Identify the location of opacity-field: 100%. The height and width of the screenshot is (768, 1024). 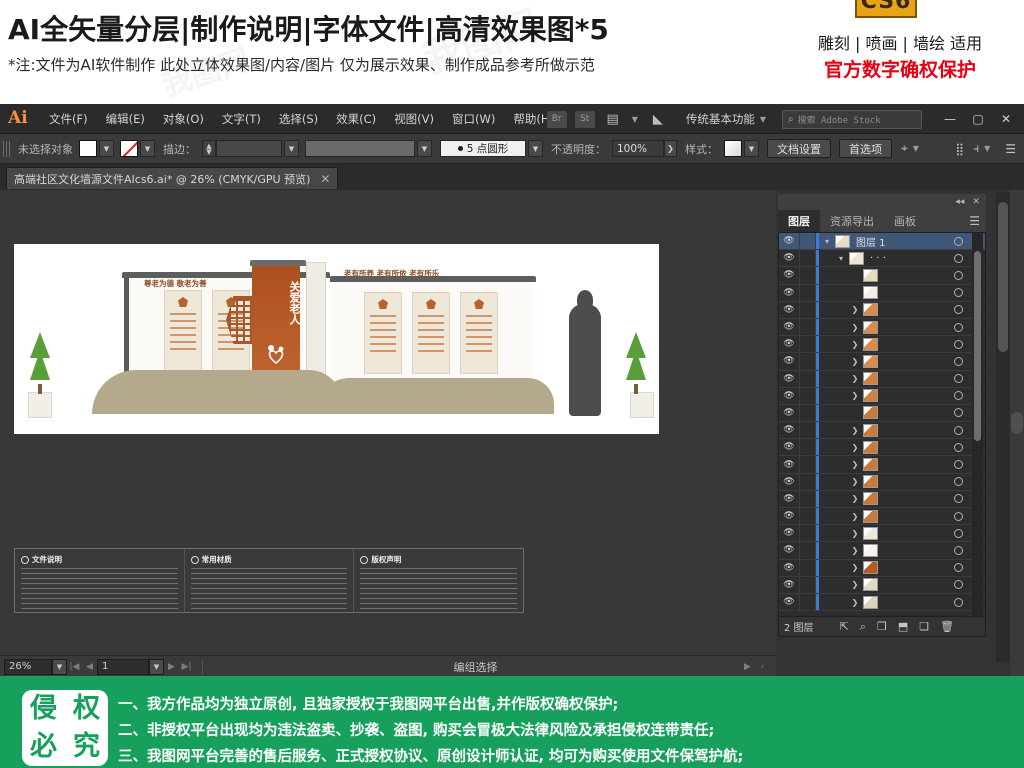
(638, 148).